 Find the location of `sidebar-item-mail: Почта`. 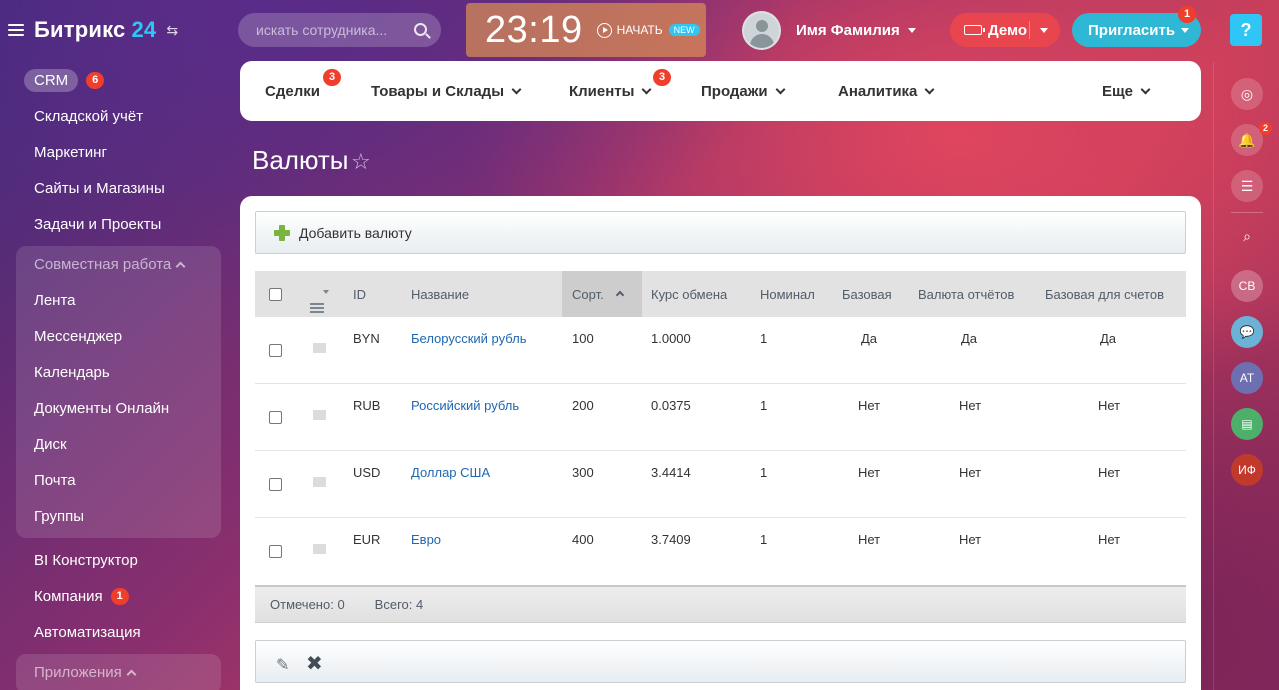

sidebar-item-mail: Почта is located at coordinates (118, 480).